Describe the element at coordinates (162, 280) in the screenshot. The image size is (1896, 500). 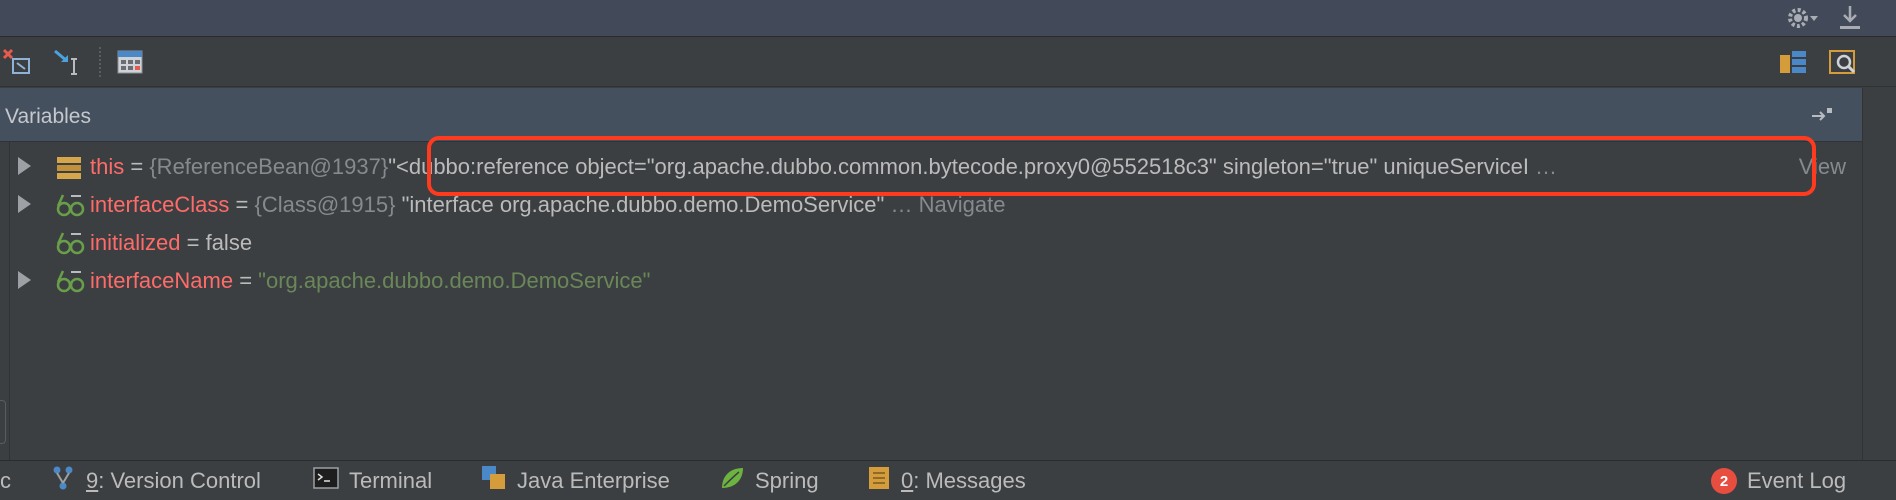
I see `variable-name: interfaceName` at that location.